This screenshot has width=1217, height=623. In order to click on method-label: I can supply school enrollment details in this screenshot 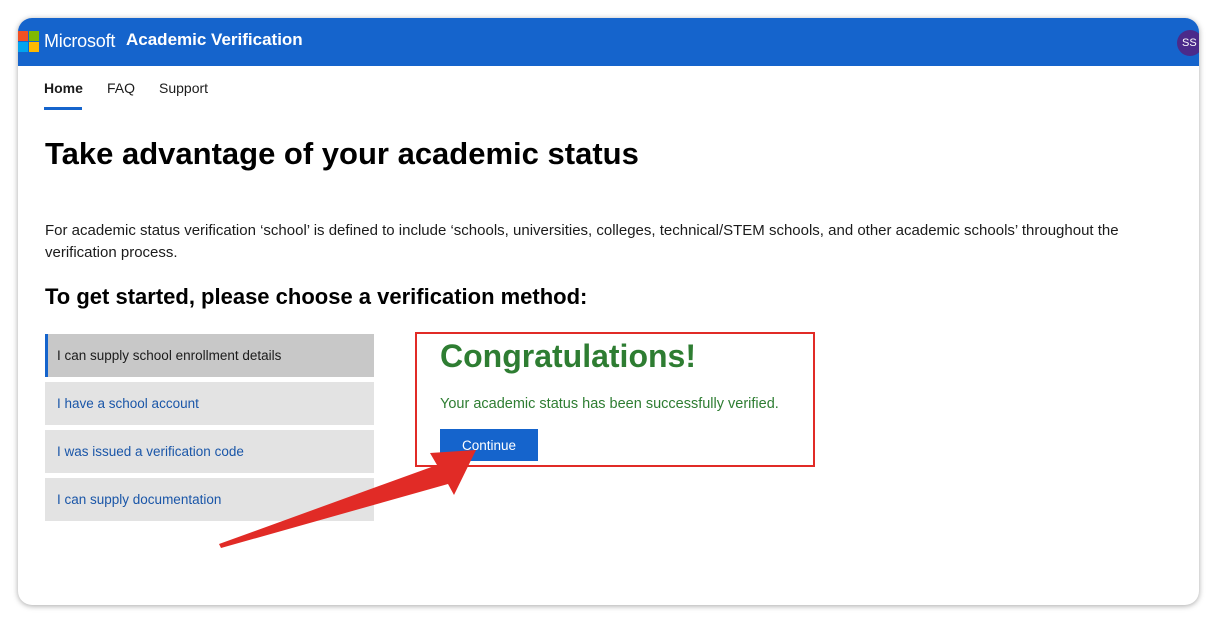, I will do `click(169, 355)`.